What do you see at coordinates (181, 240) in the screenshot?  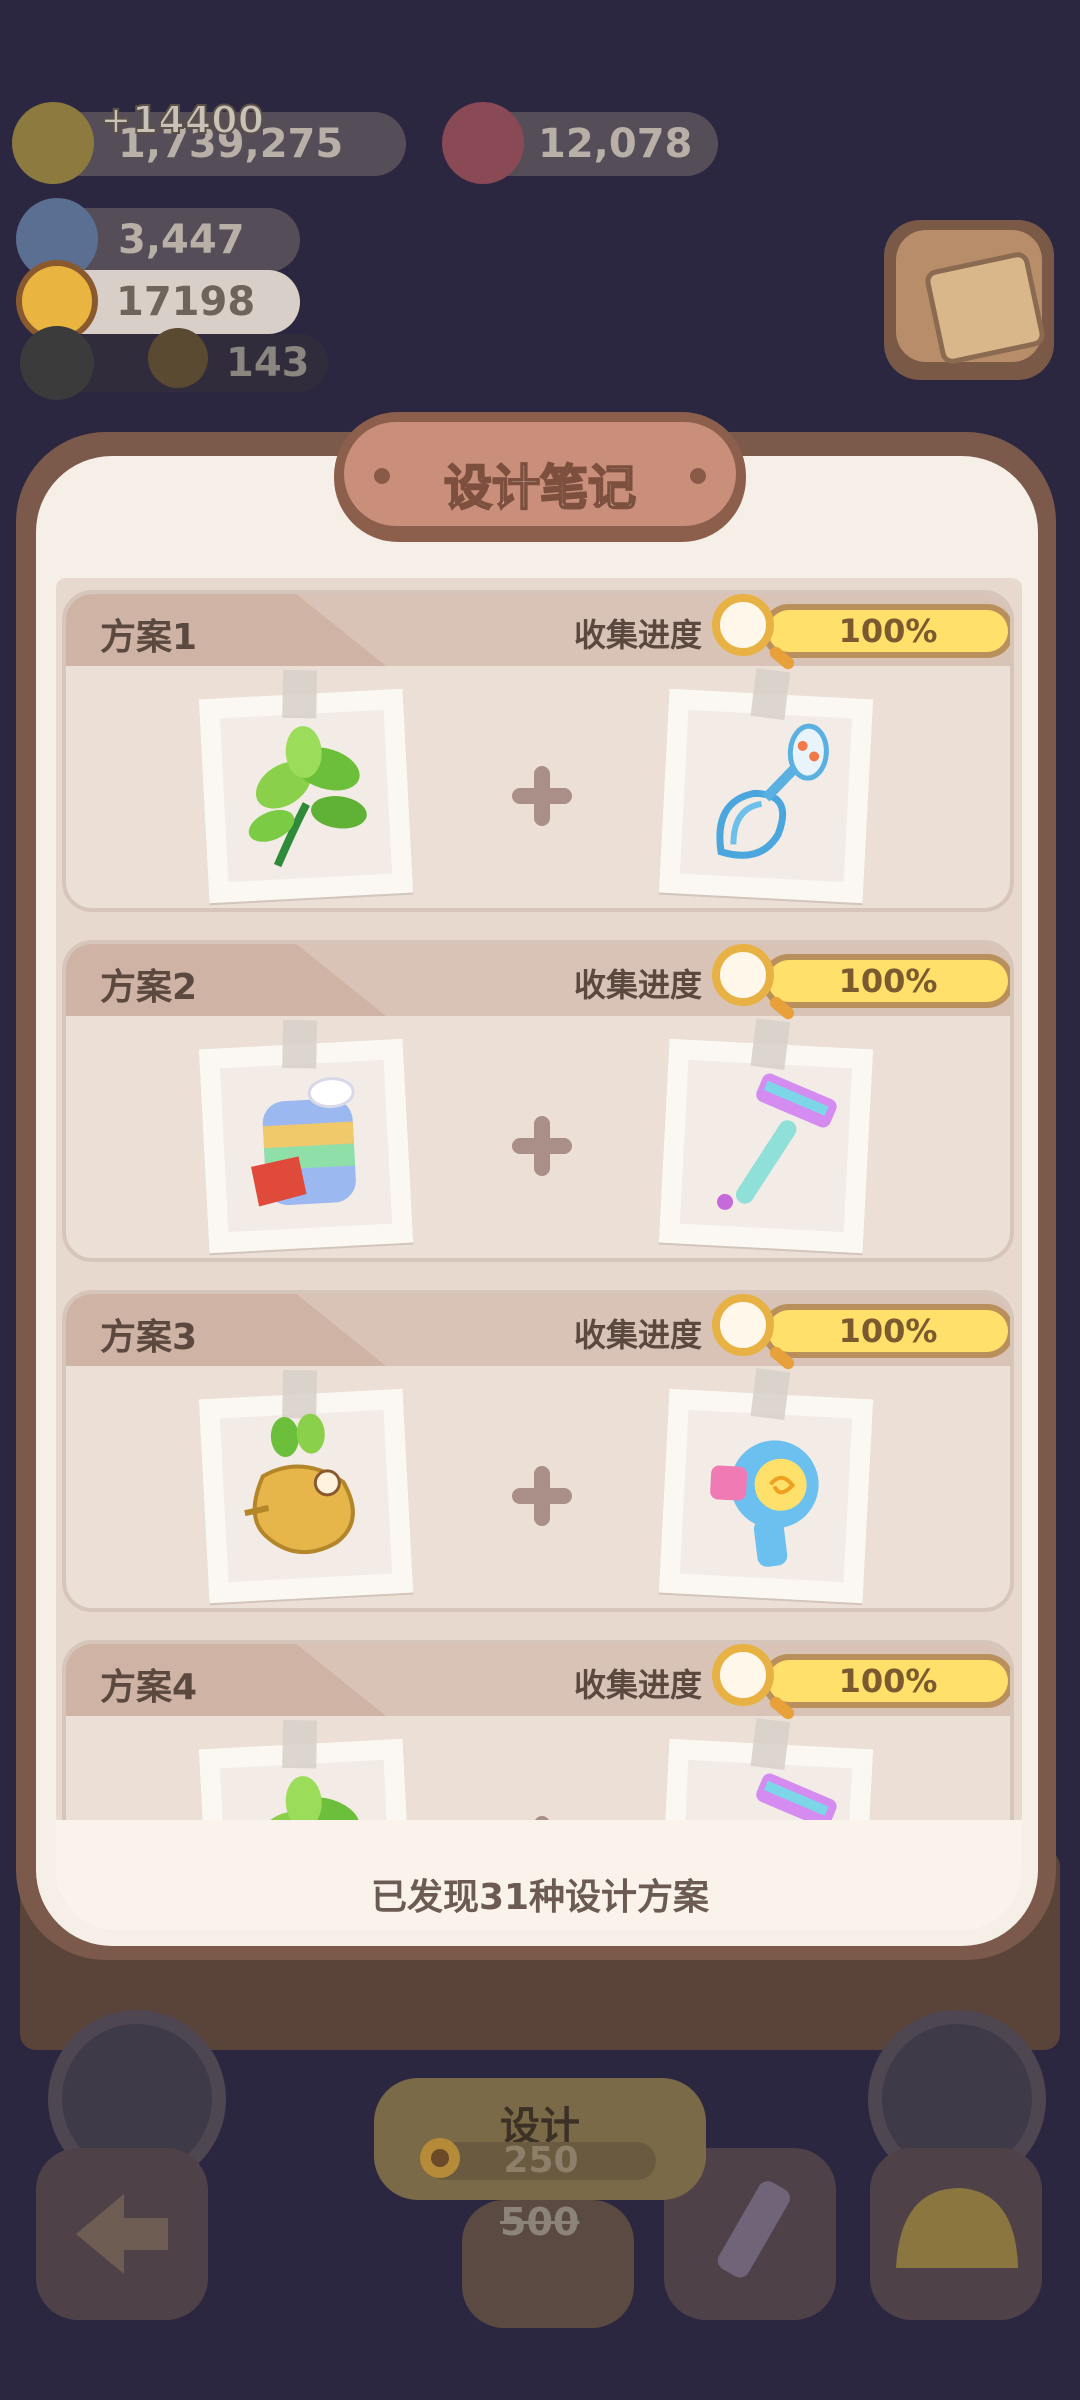 I see `crystals-value: 3,447` at bounding box center [181, 240].